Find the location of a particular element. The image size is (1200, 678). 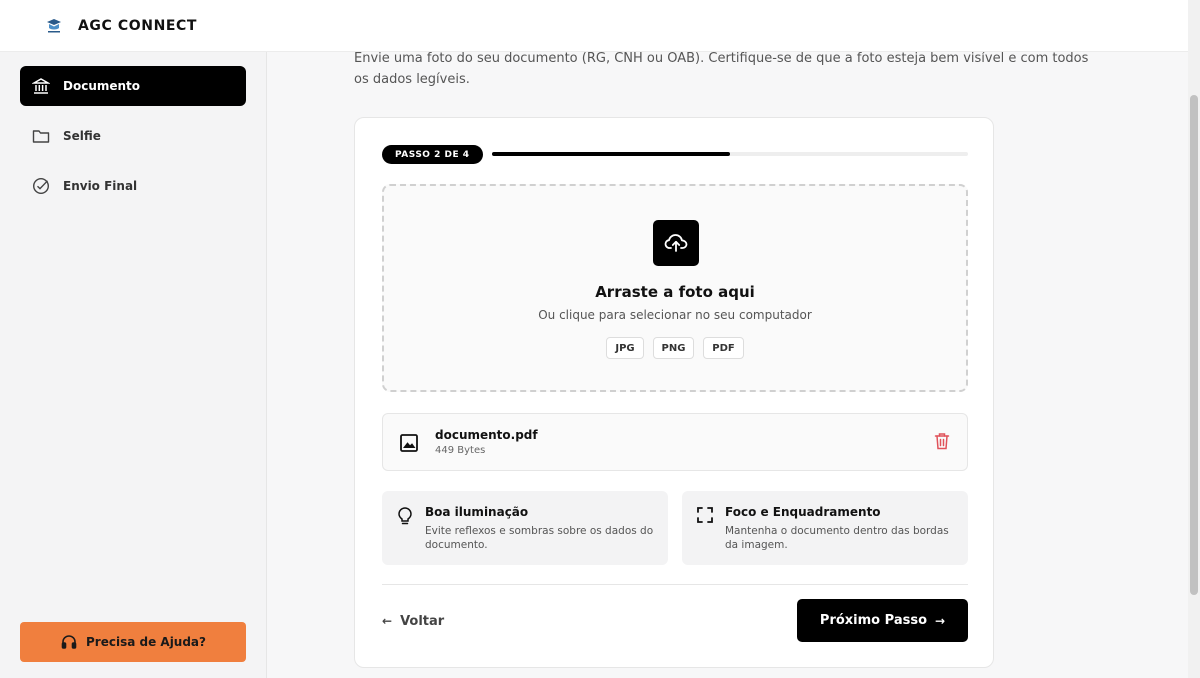

image-icon is located at coordinates (409, 443).